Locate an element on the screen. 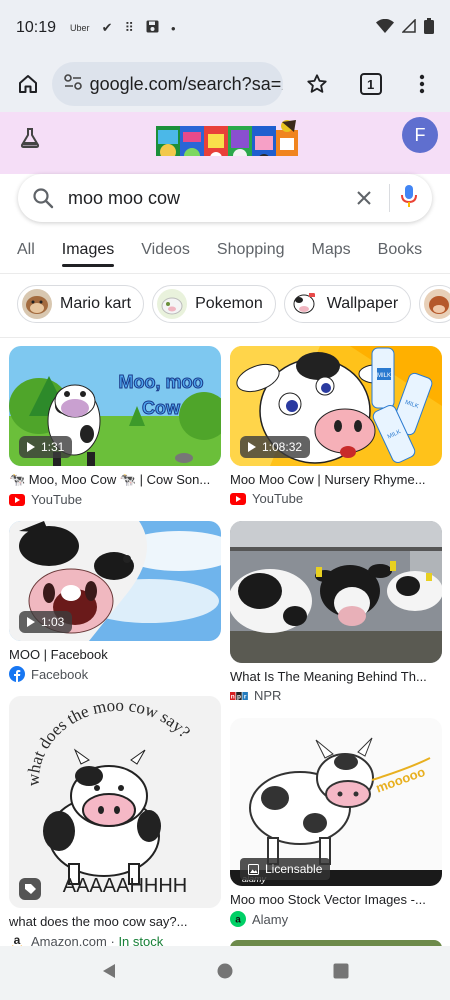 The width and height of the screenshot is (450, 1000). menu-button is located at coordinates (422, 84).